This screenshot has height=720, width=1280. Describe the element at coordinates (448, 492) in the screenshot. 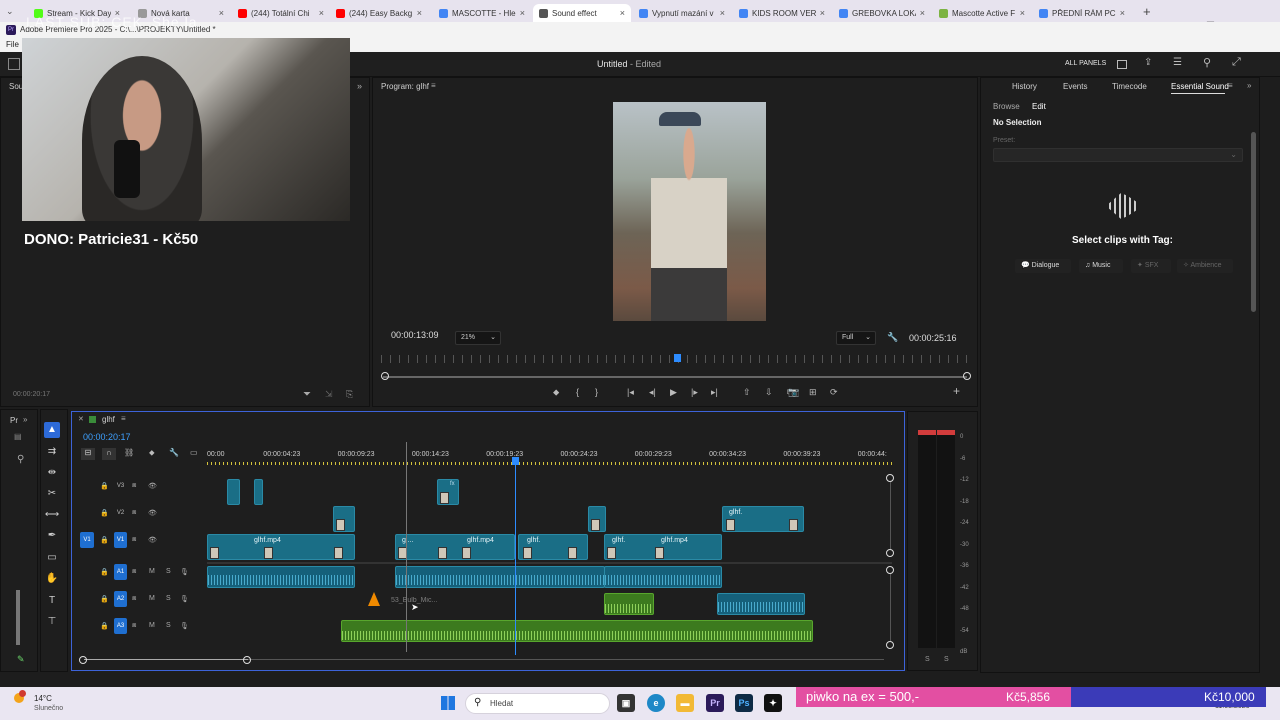

I see `timeline-clip: fx` at that location.